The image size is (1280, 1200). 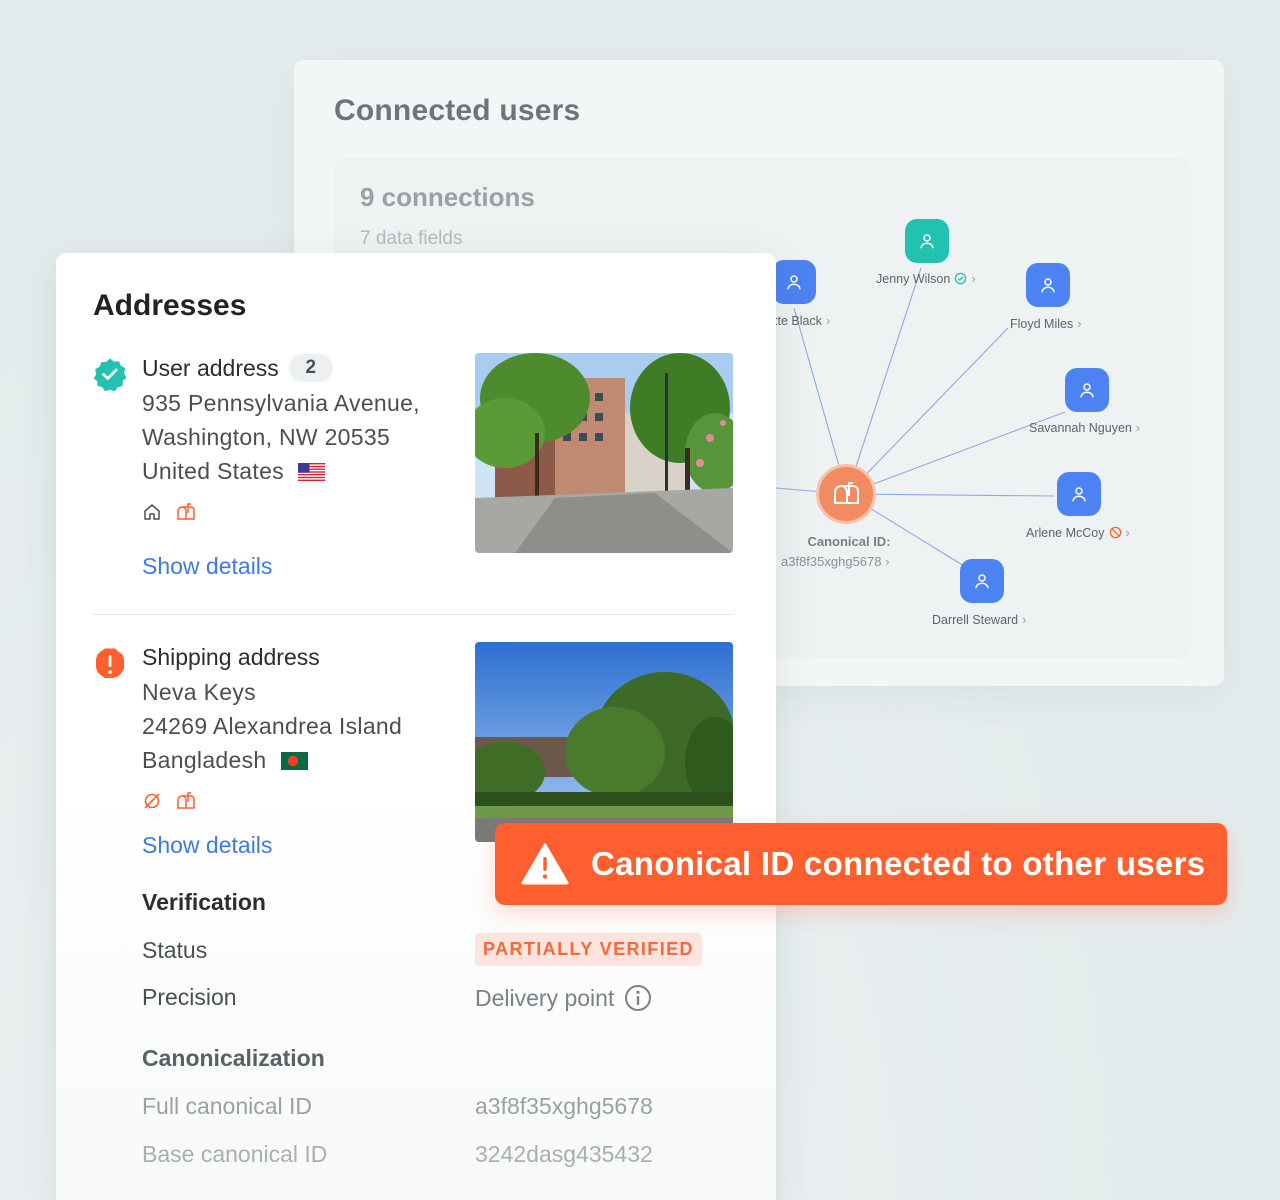 What do you see at coordinates (975, 619) in the screenshot?
I see `node-name: Darrell Steward` at bounding box center [975, 619].